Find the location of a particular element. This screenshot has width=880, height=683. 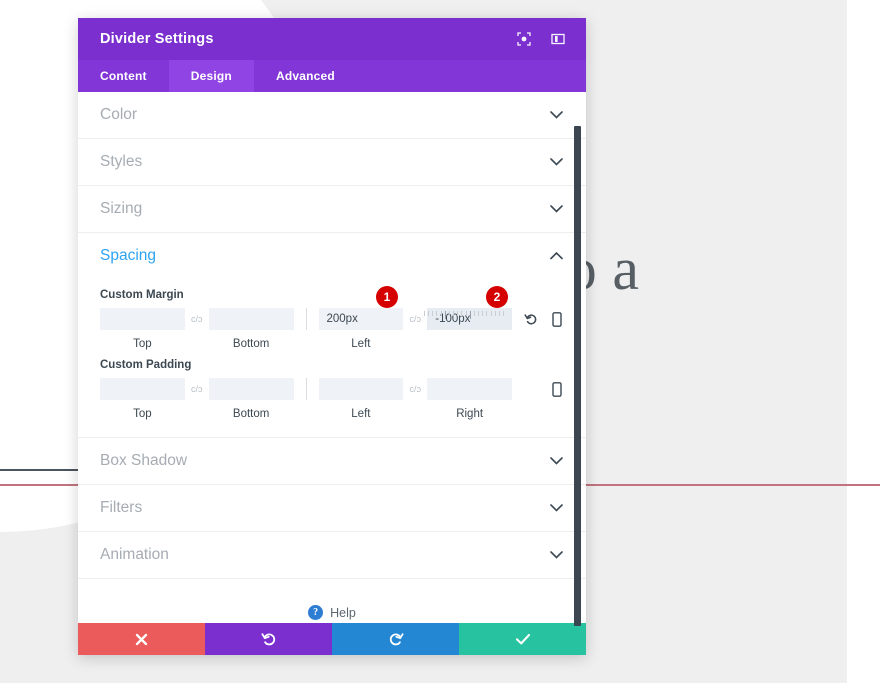

margin-bottom-field-wrap: Bottom is located at coordinates (251, 329).